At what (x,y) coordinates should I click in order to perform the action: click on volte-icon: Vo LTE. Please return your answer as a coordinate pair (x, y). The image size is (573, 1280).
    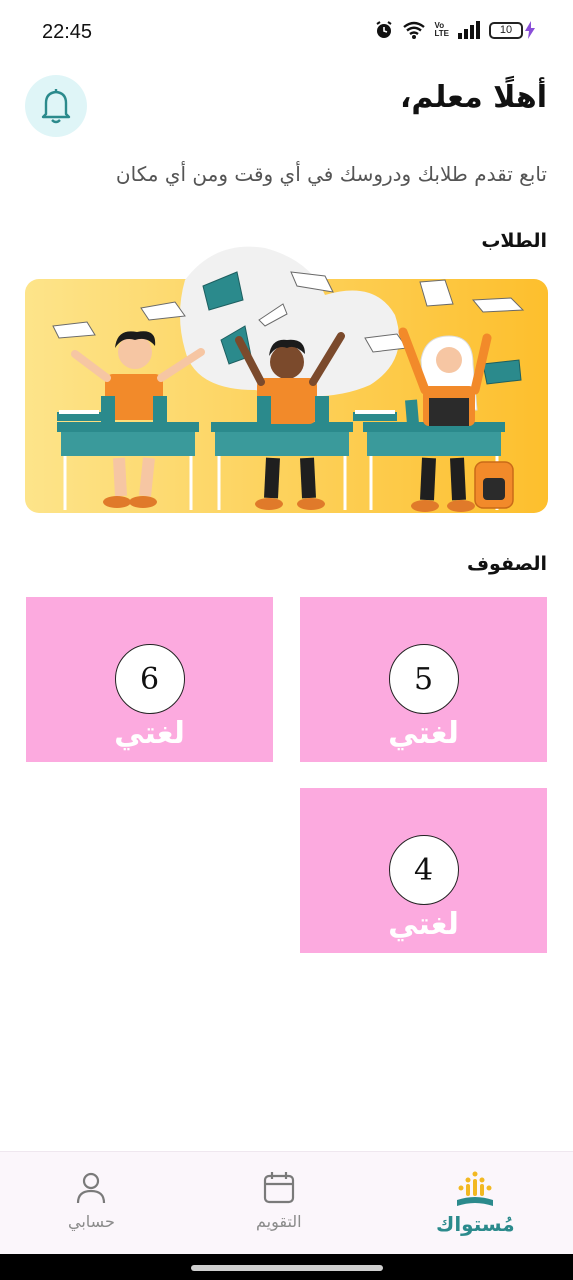
    Looking at the image, I should click on (441, 29).